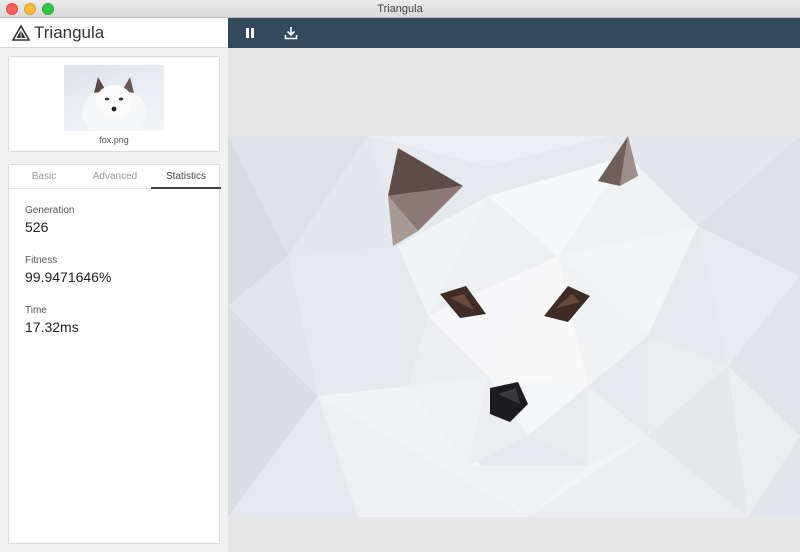  What do you see at coordinates (186, 177) in the screenshot?
I see `tab-statistics: Statistics` at bounding box center [186, 177].